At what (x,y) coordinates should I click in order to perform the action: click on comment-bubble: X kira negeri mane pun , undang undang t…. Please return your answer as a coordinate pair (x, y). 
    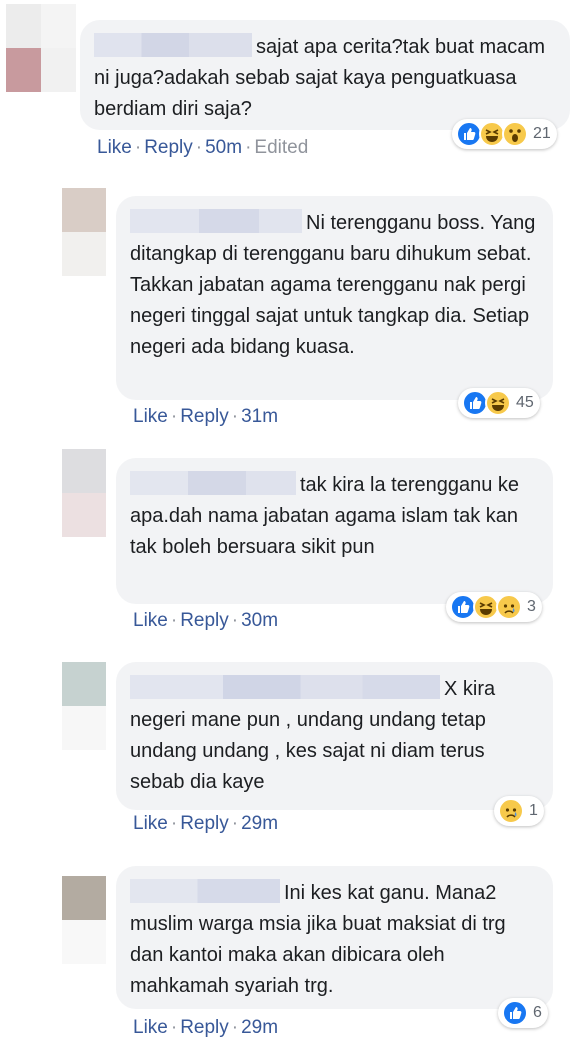
    Looking at the image, I should click on (334, 736).